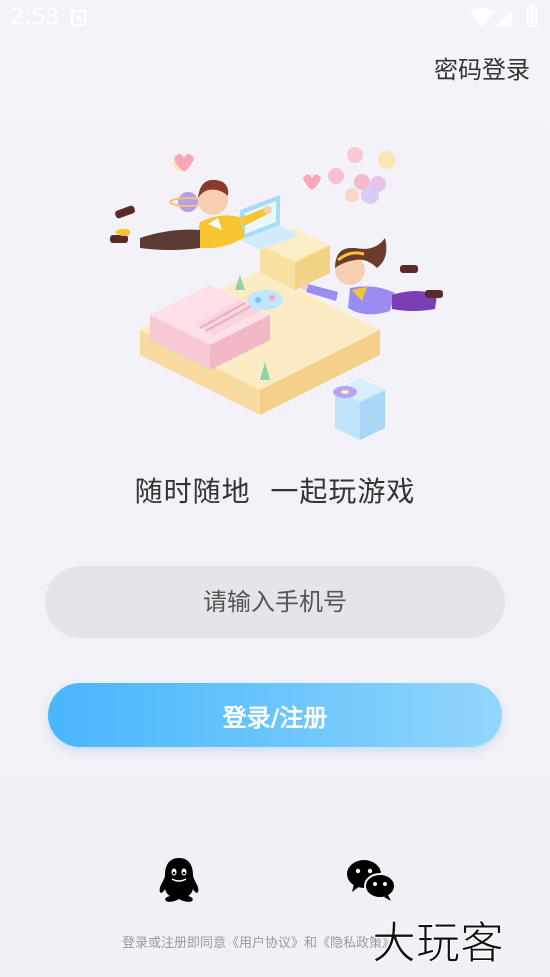  What do you see at coordinates (371, 880) in the screenshot?
I see `wechat-icon` at bounding box center [371, 880].